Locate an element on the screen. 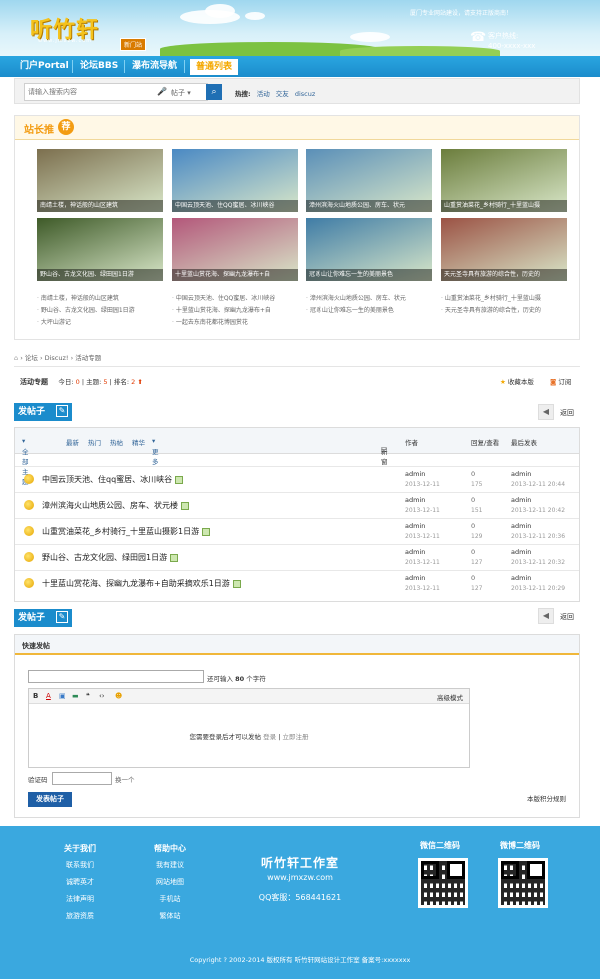  subscribe-link: ◙ 订阅 is located at coordinates (560, 381).